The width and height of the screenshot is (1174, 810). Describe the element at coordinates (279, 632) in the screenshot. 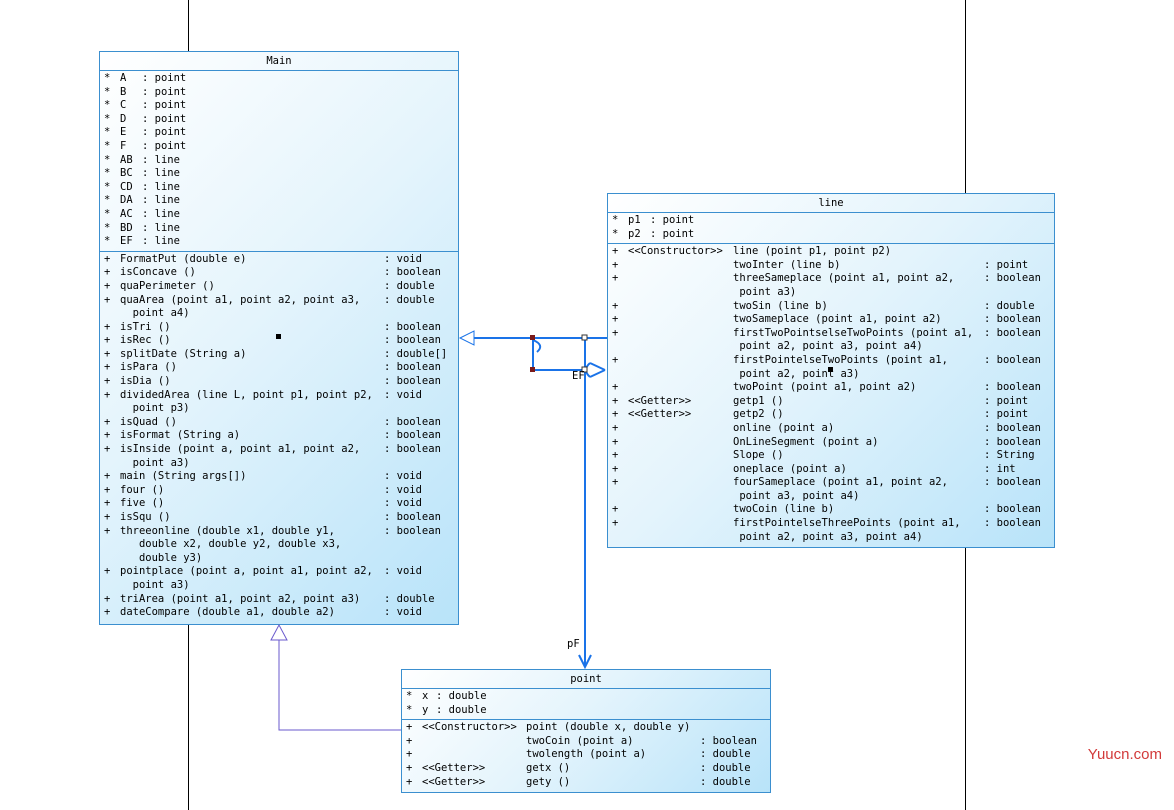

I see `generalization-arrowhead` at that location.